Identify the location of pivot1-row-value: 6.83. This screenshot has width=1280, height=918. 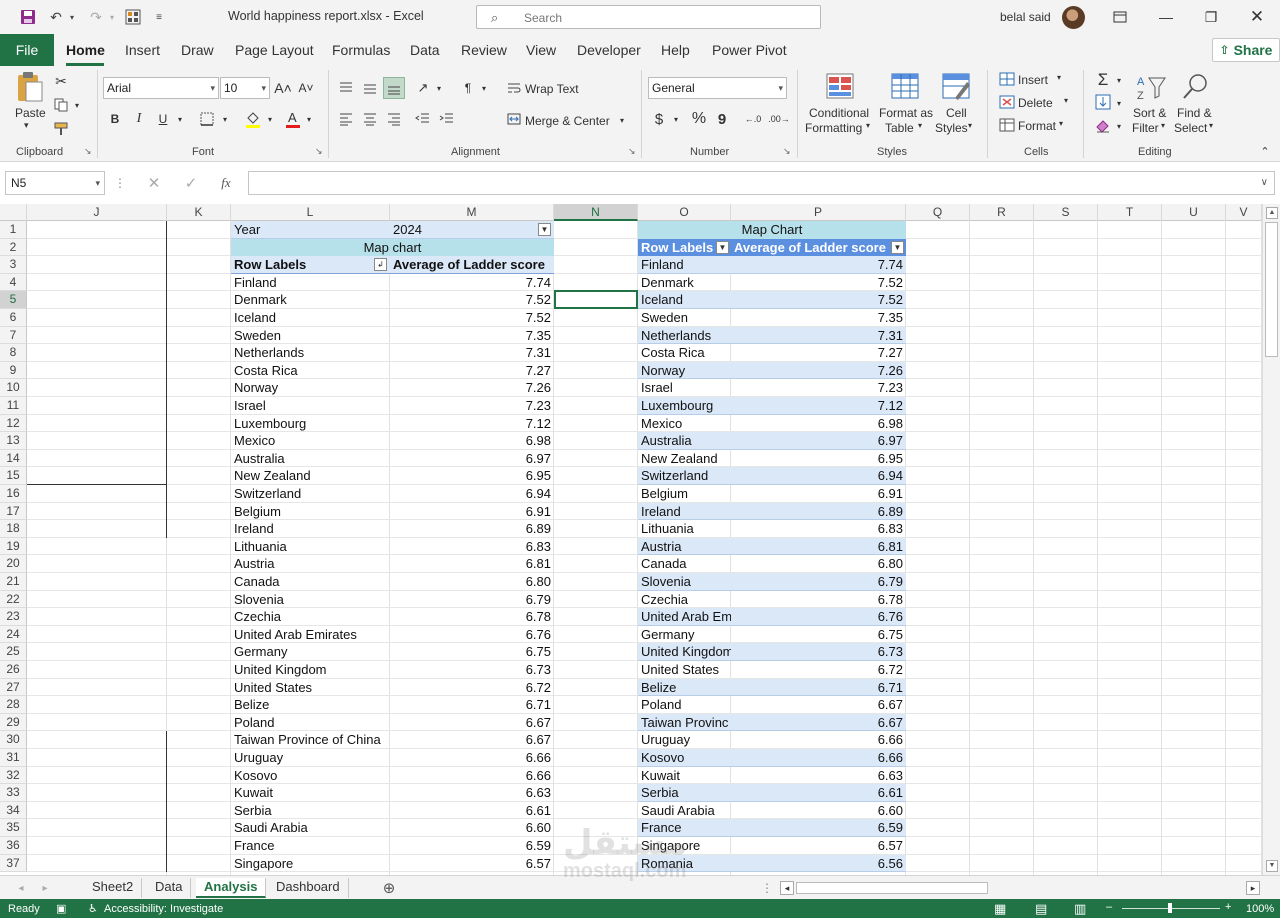
(472, 547).